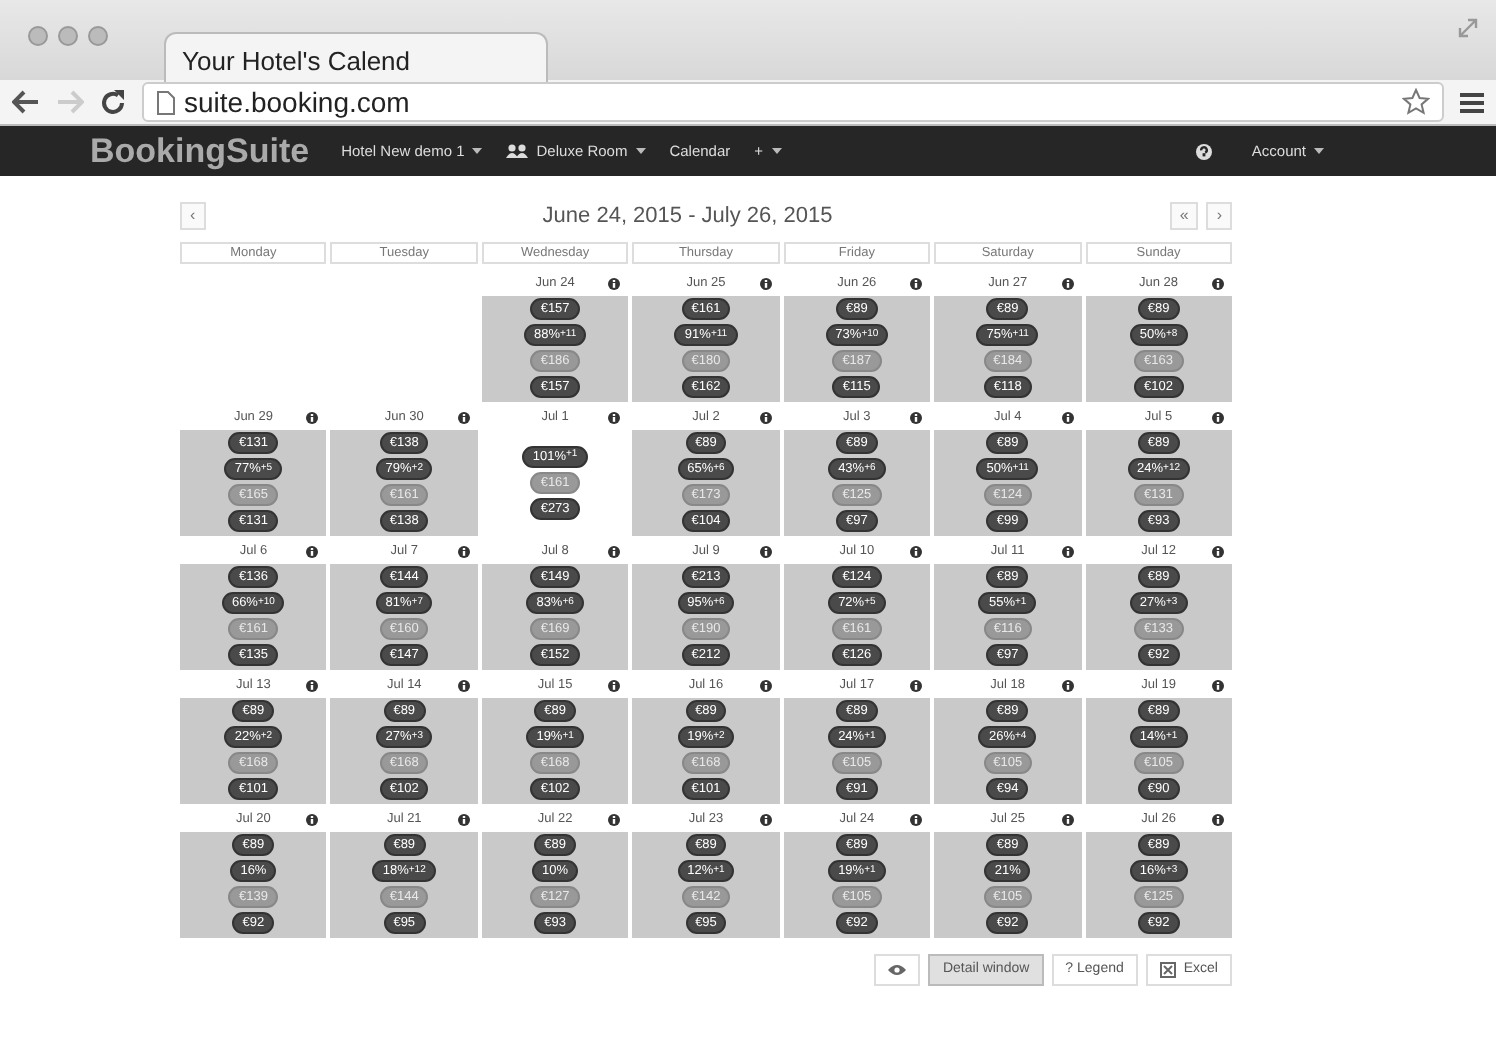 The image size is (1496, 1058). Describe the element at coordinates (1472, 102) in the screenshot. I see `menu-icon` at that location.